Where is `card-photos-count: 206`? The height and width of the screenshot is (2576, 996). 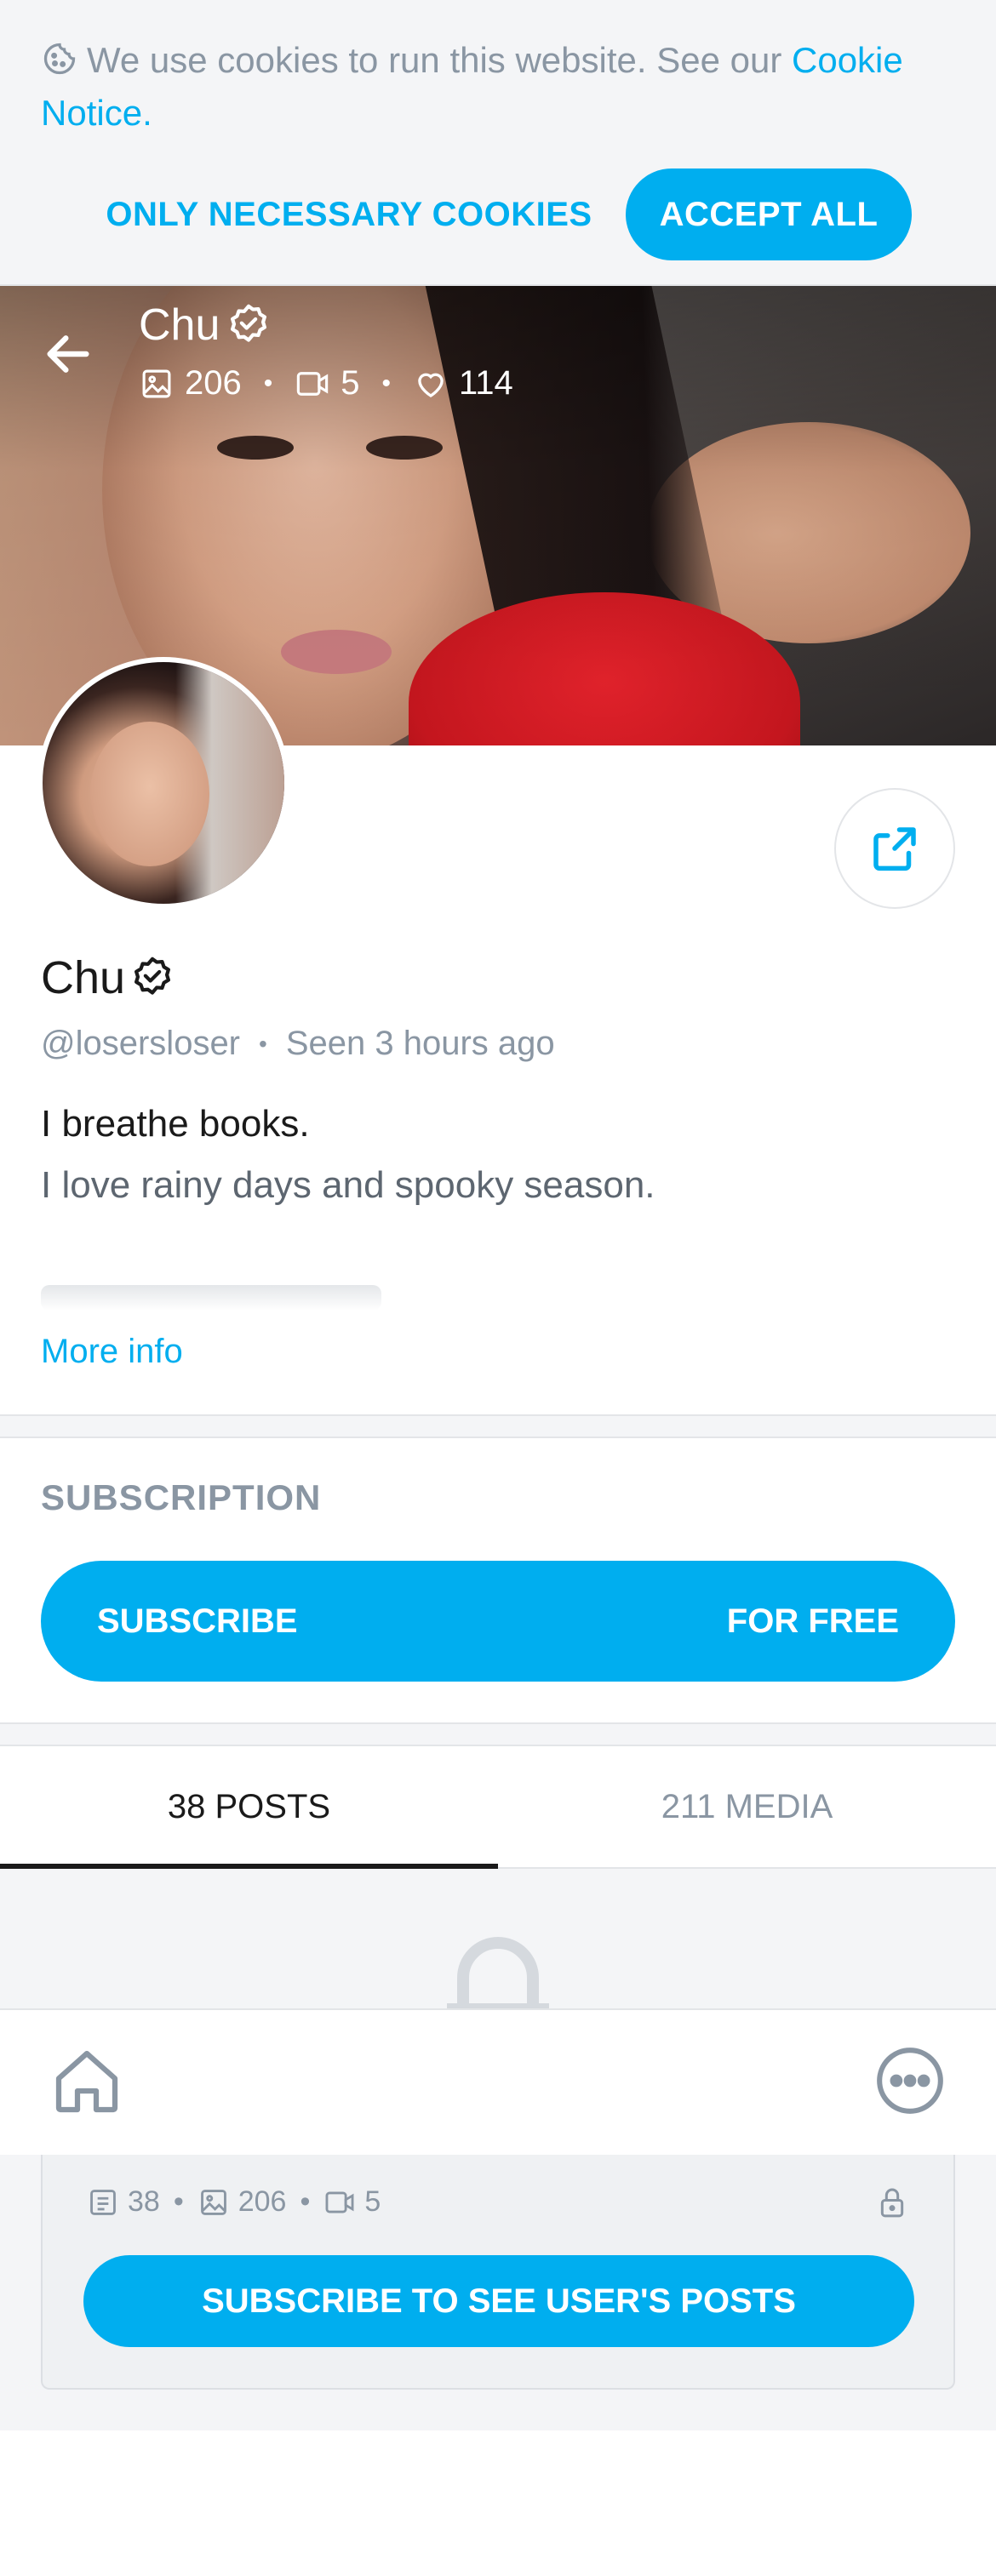 card-photos-count: 206 is located at coordinates (262, 2201).